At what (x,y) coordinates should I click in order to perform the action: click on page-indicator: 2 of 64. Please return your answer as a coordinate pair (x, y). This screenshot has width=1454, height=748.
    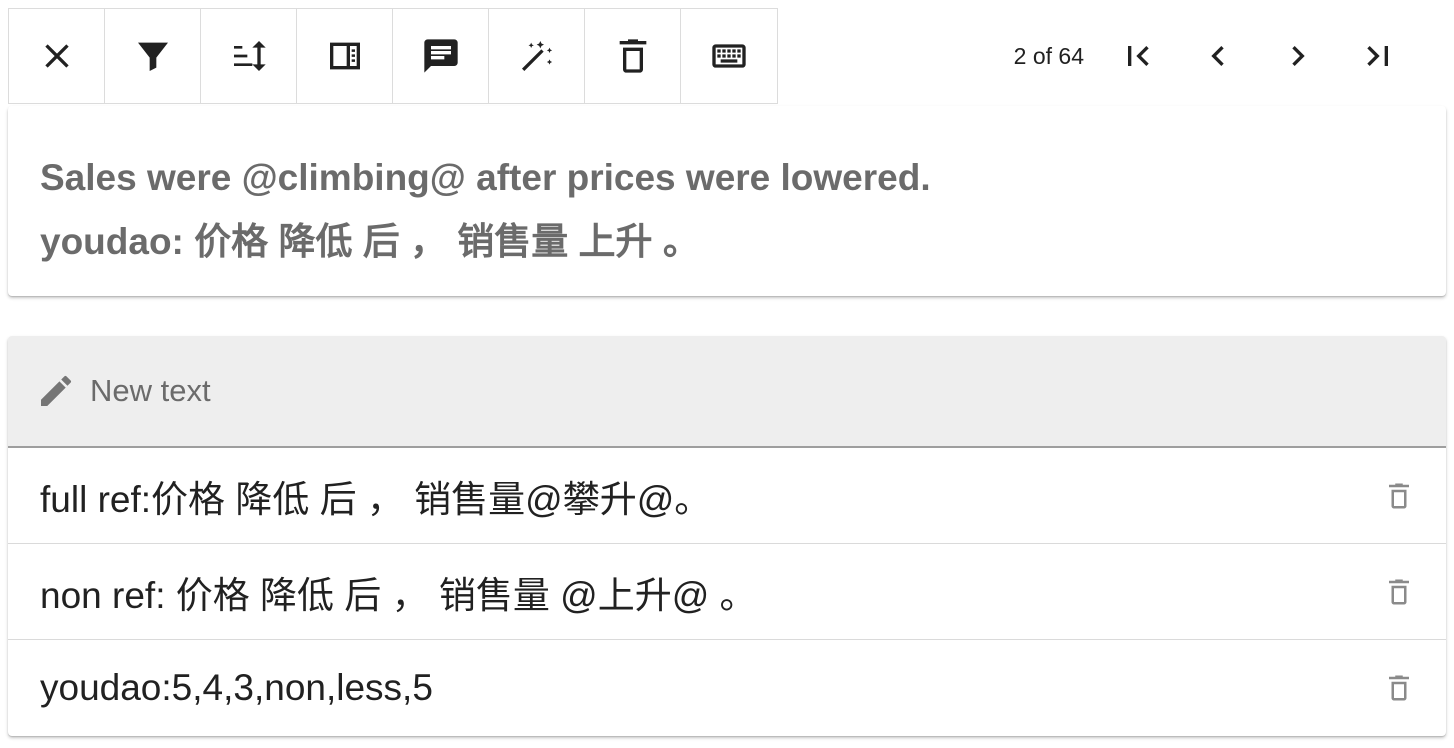
    Looking at the image, I should click on (1048, 55).